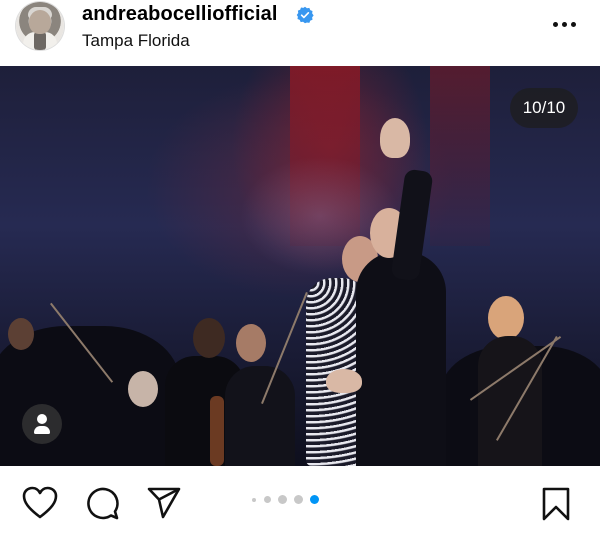 The image size is (600, 541). Describe the element at coordinates (40, 503) in the screenshot. I see `heart-icon` at that location.